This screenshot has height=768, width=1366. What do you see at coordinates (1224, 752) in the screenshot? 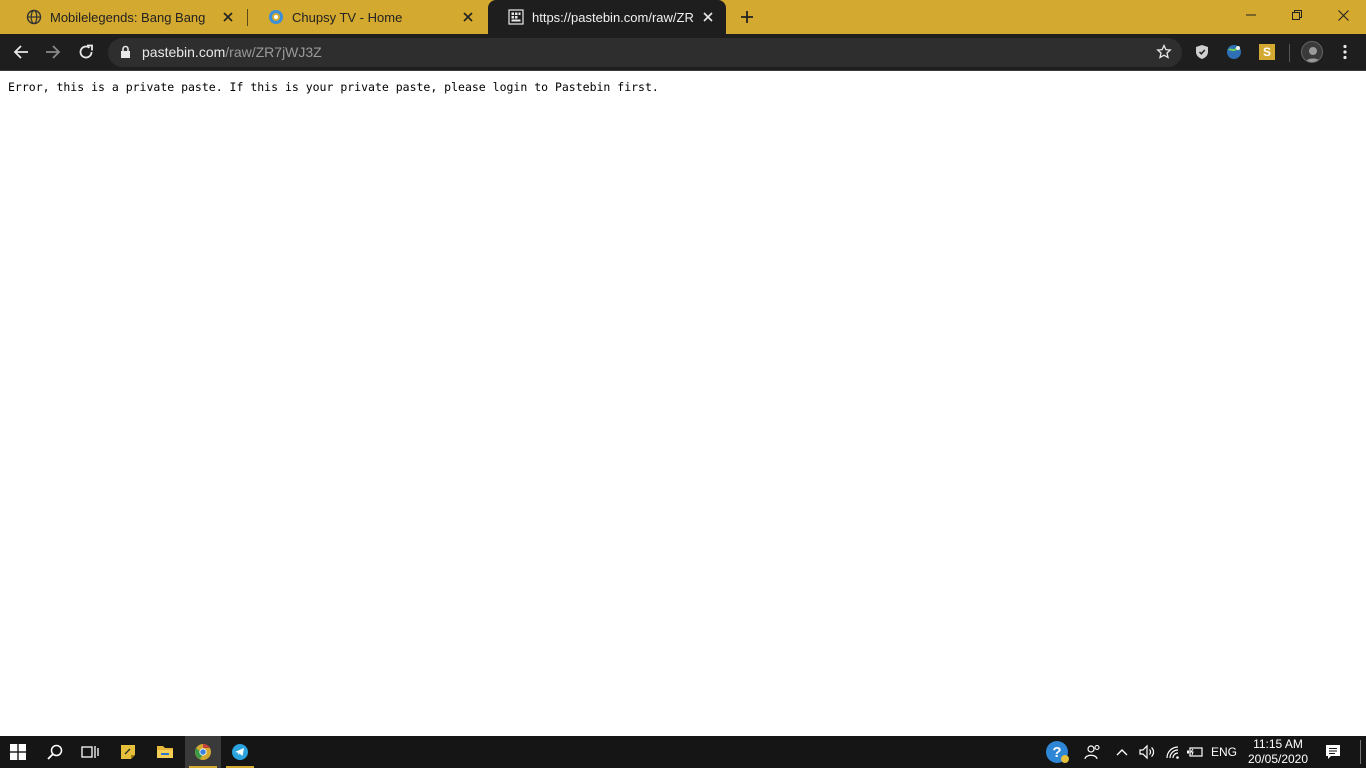
I see `language-indicator: ENG` at bounding box center [1224, 752].